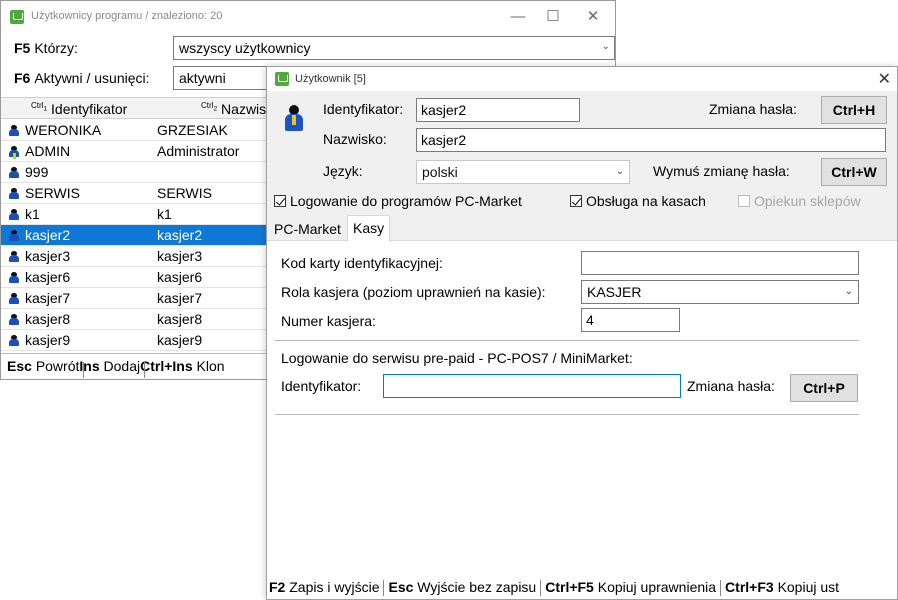 This screenshot has height=600, width=898. I want to click on cell-nazwisko: GRZESIAK, so click(192, 130).